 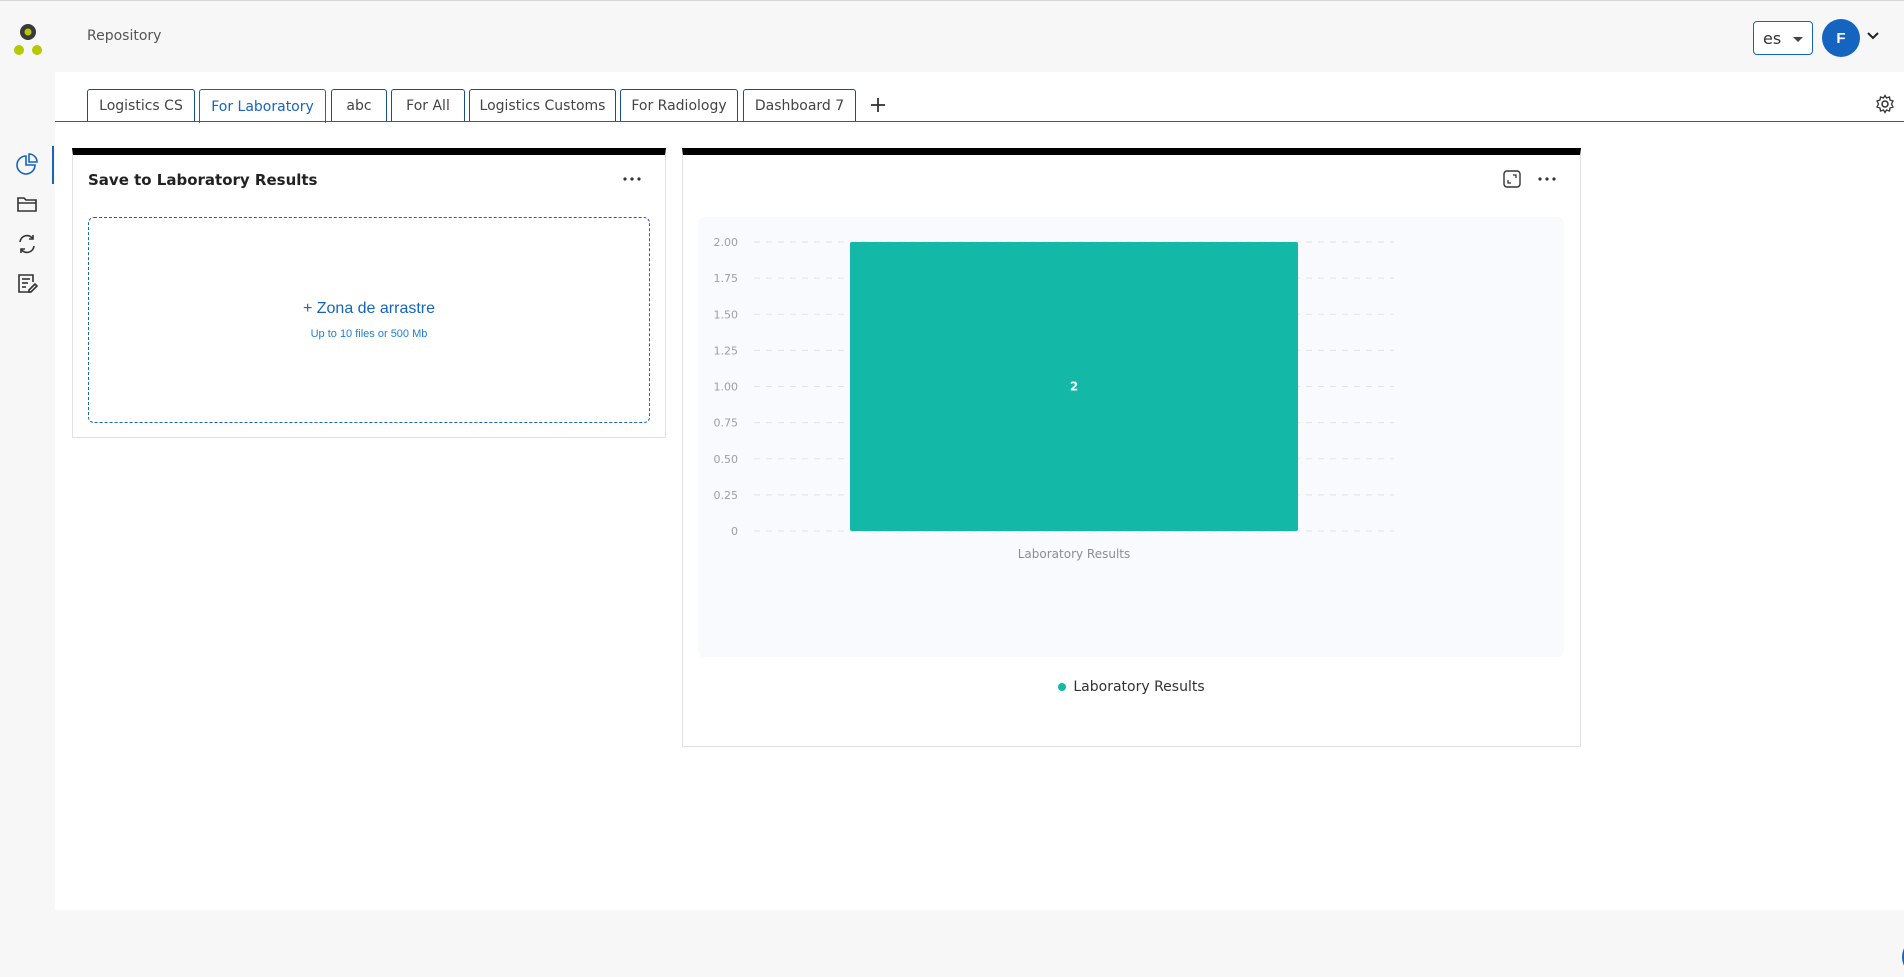 I want to click on chart-legend: Laboratory Results, so click(x=1131, y=687).